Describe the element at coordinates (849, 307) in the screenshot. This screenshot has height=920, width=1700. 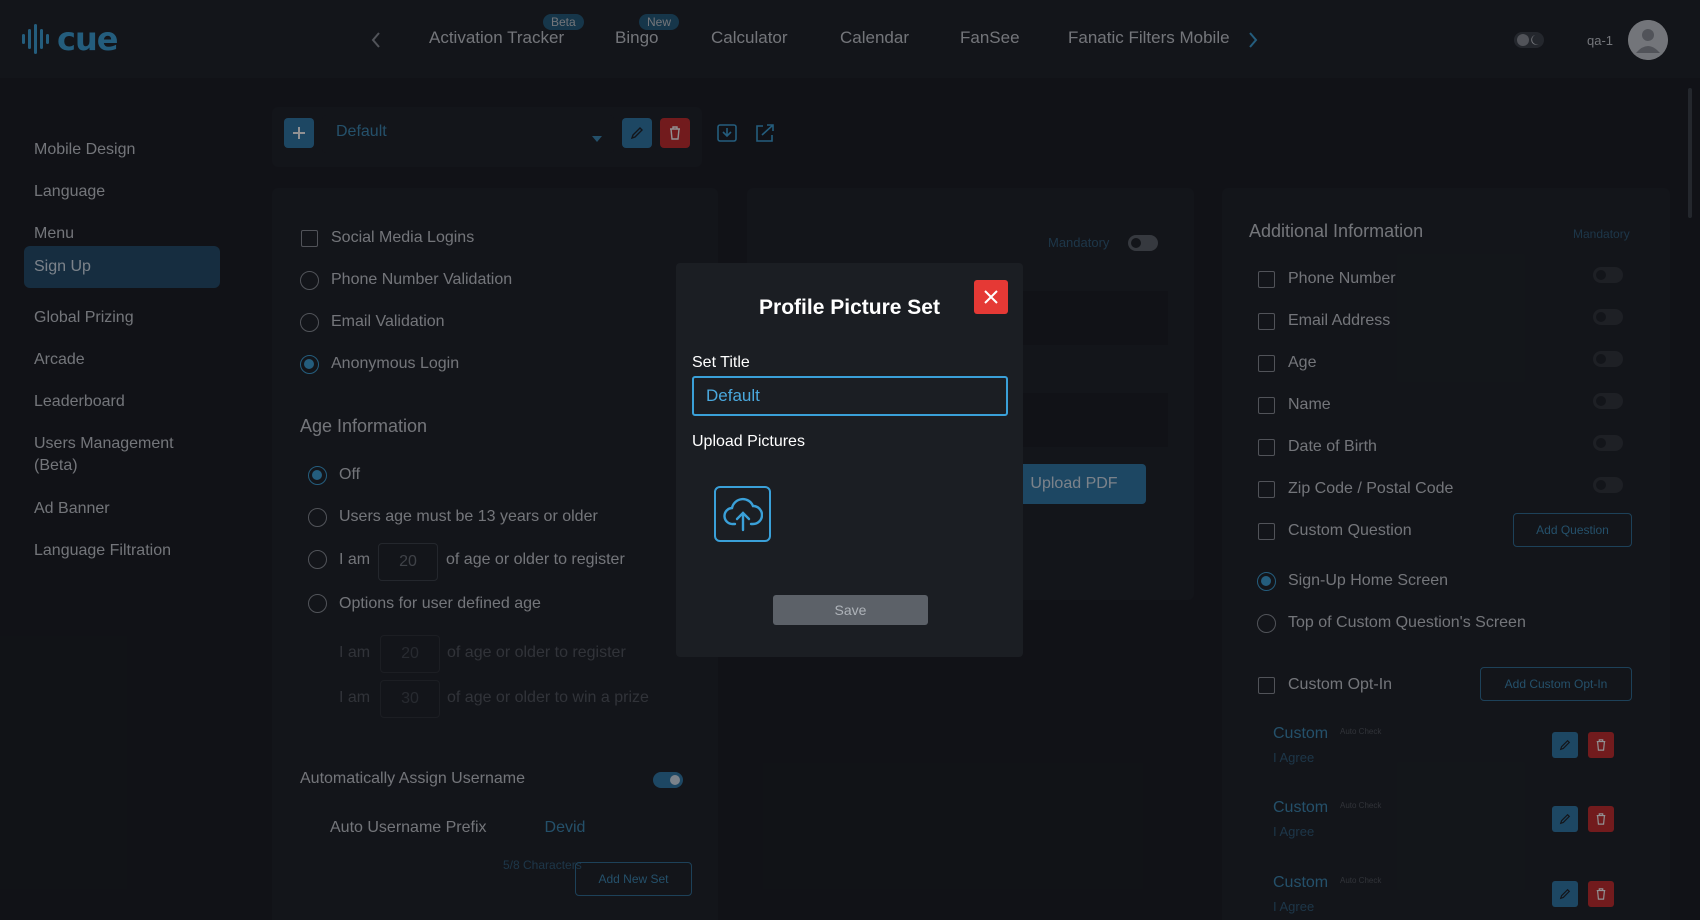
I see `modal-title: Profile Picture Set` at that location.